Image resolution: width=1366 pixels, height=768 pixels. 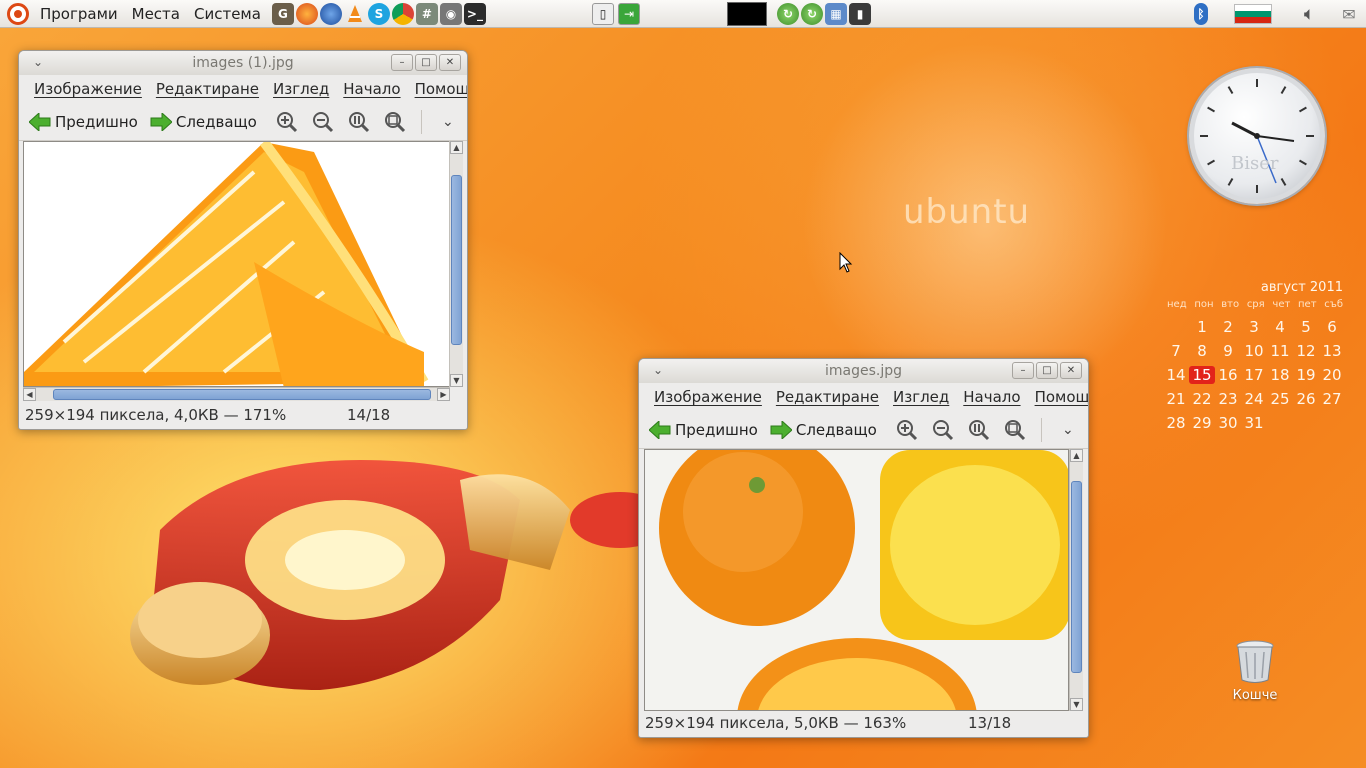 What do you see at coordinates (1176, 375) in the screenshot?
I see `calendar-day: 14` at bounding box center [1176, 375].